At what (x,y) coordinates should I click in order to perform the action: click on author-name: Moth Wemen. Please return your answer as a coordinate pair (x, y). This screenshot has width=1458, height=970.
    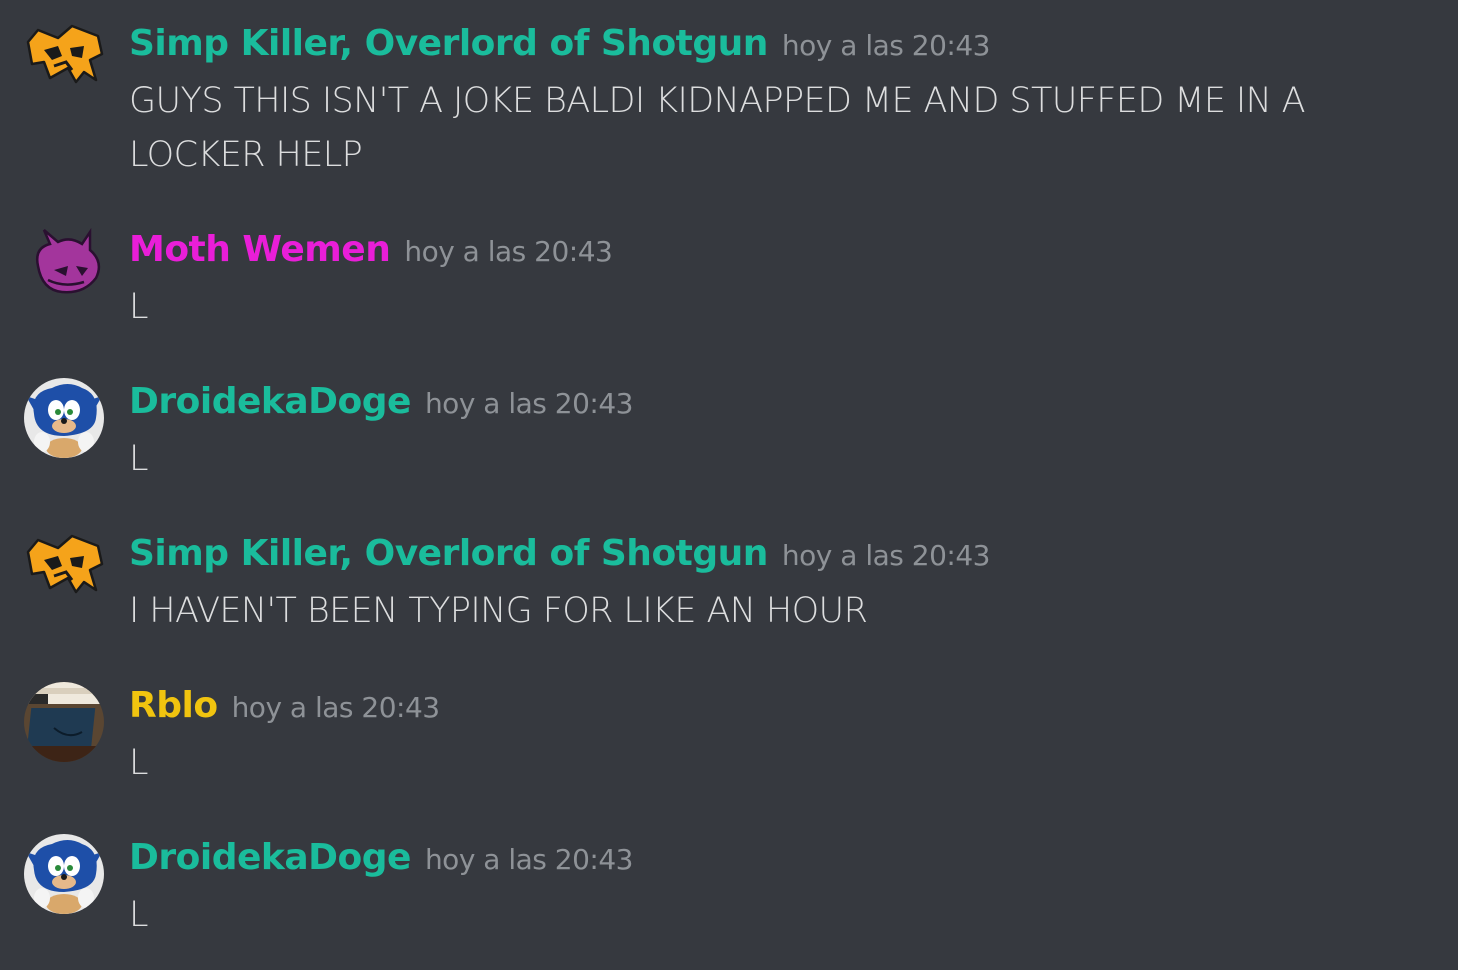
    Looking at the image, I should click on (260, 249).